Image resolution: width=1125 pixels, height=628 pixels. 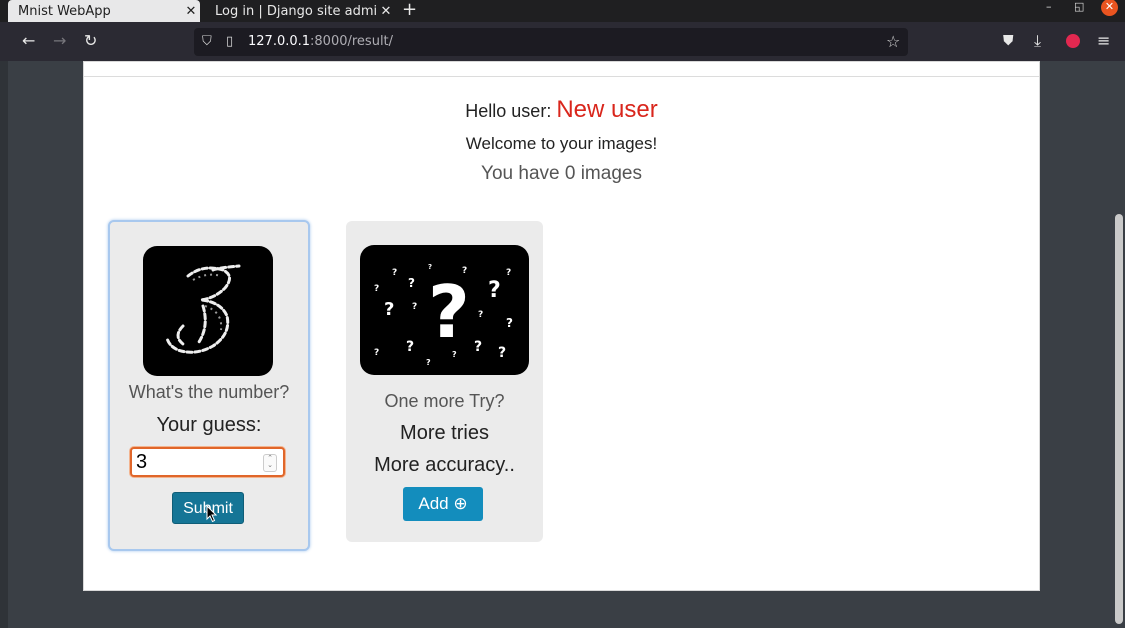 I want to click on minimize-button: –, so click(x=1049, y=9).